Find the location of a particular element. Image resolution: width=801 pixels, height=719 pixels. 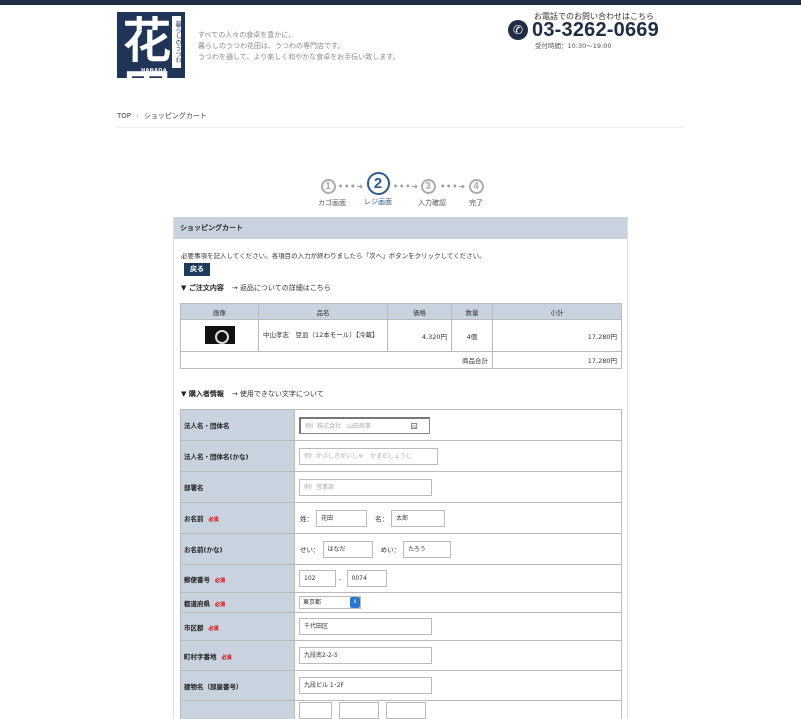

product-name: 中山孝志 豆皿（12本モール）【冷蔵】 is located at coordinates (323, 335).